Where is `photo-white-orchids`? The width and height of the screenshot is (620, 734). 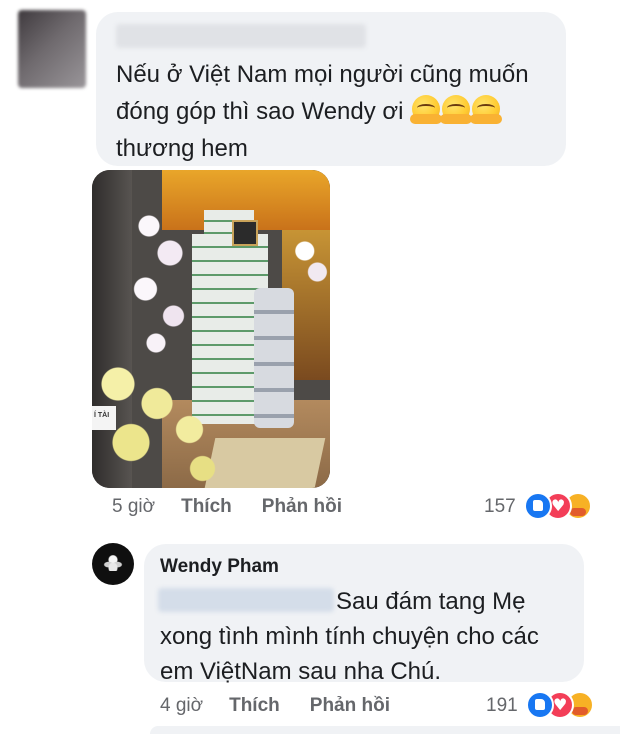
photo-white-orchids is located at coordinates (163, 280).